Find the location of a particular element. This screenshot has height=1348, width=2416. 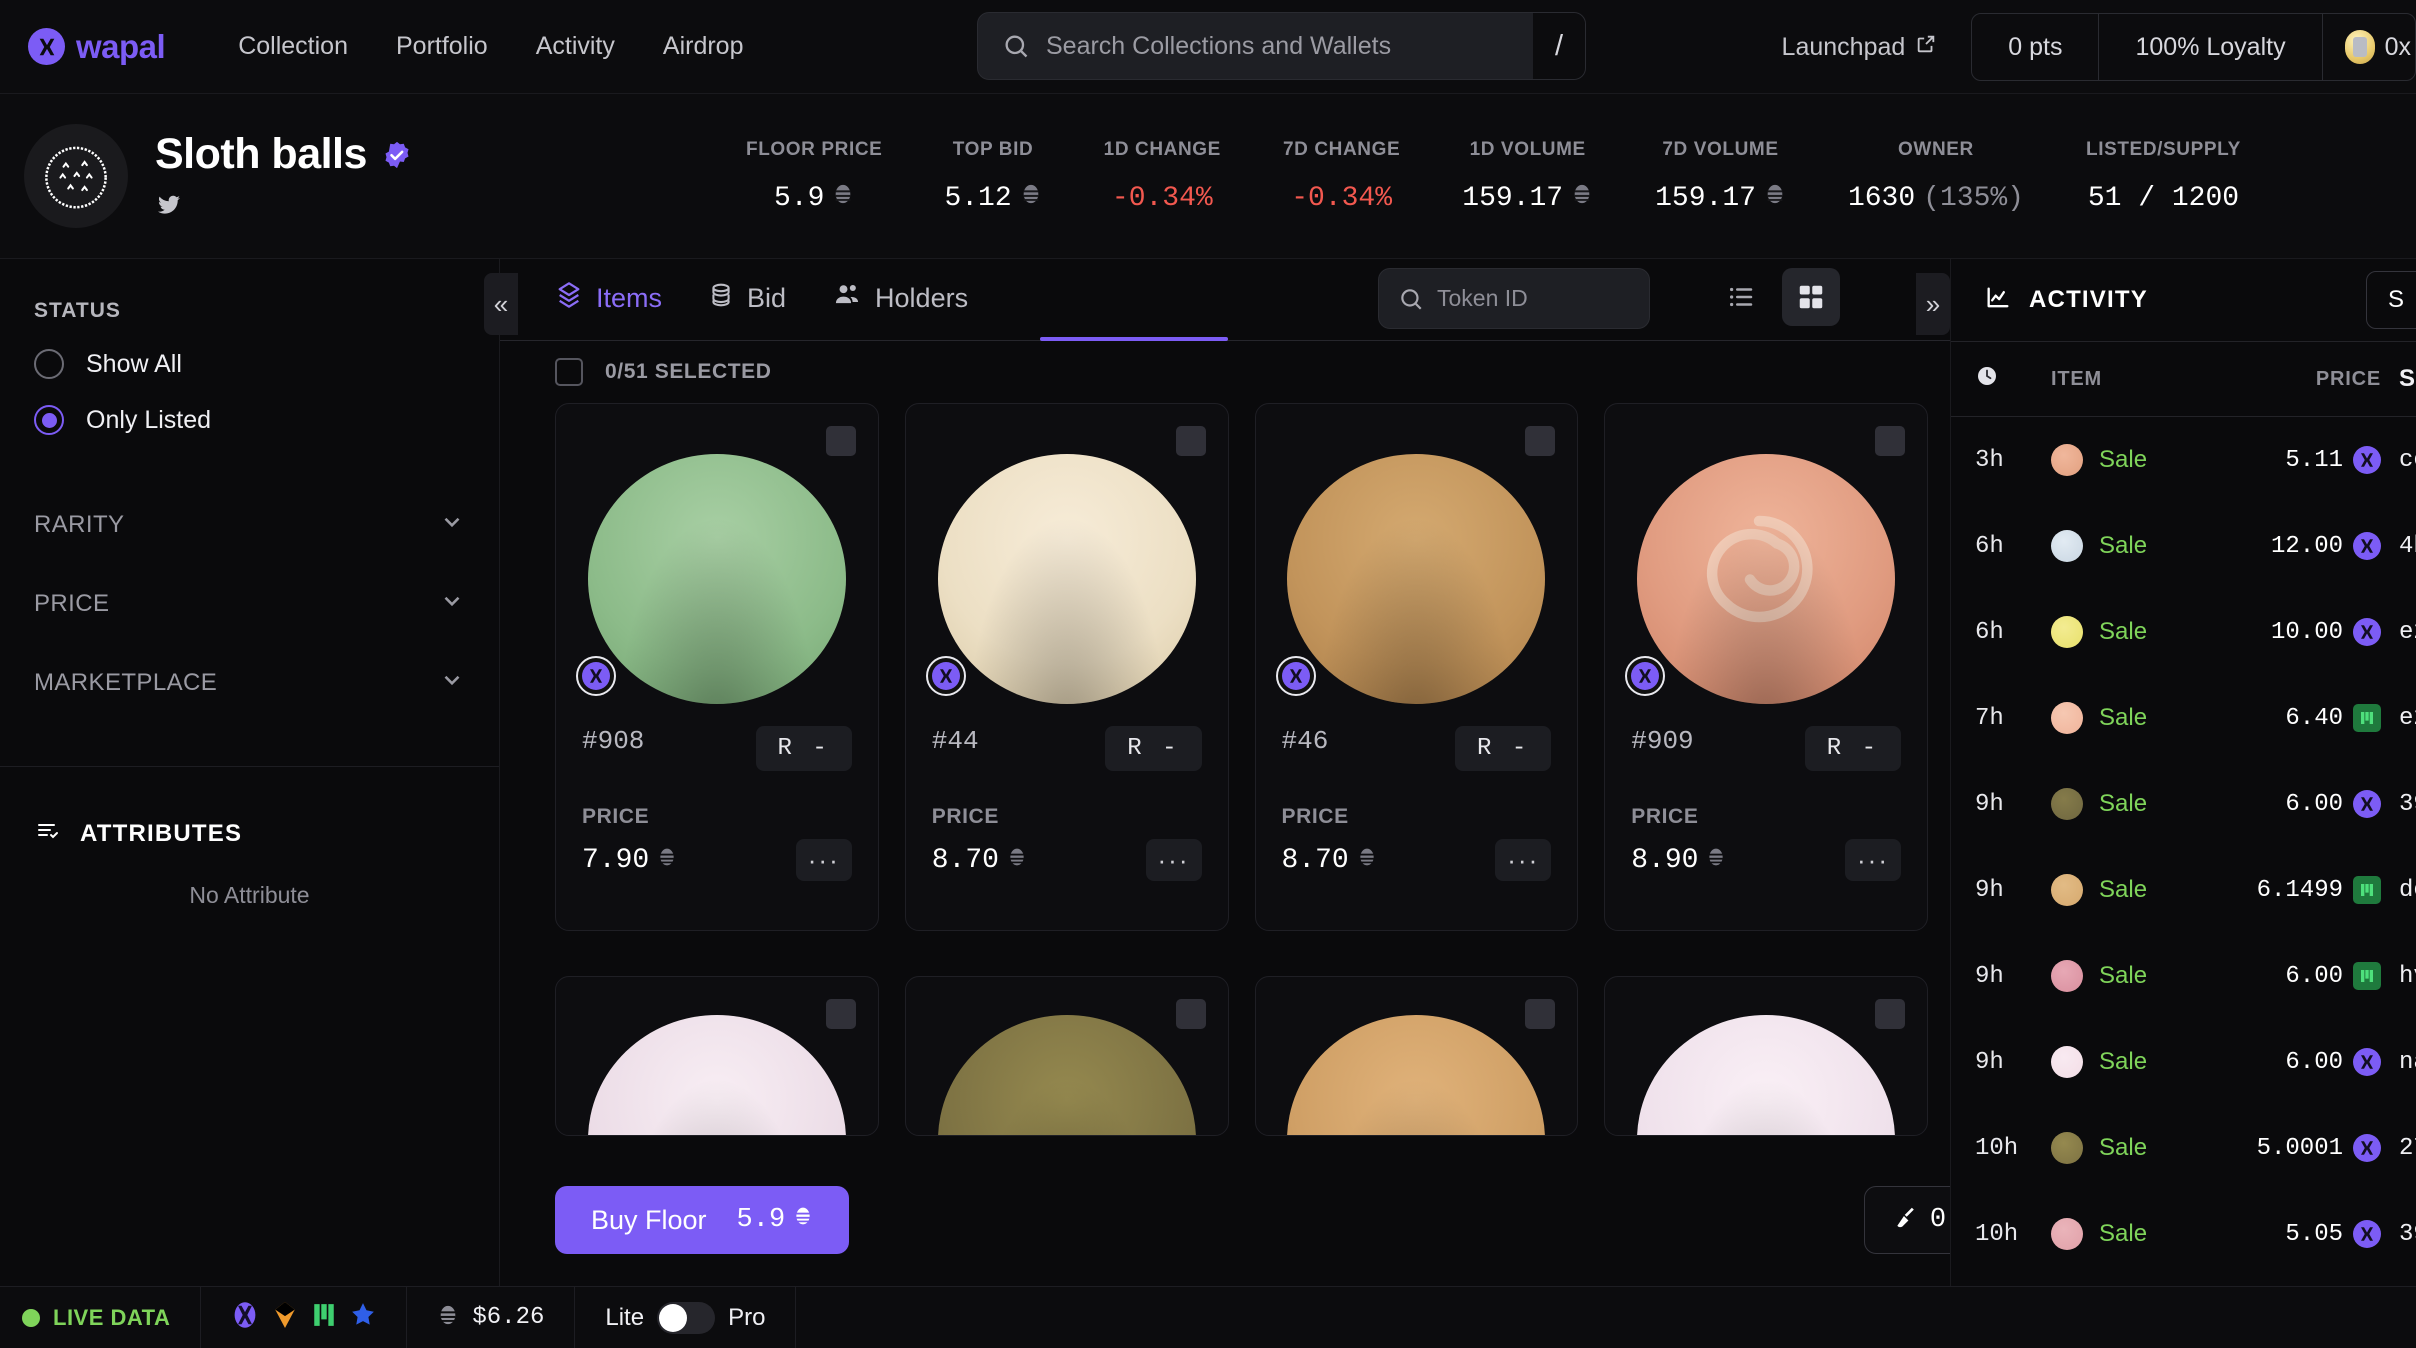

marketplace-icon-wapal is located at coordinates (245, 1317).